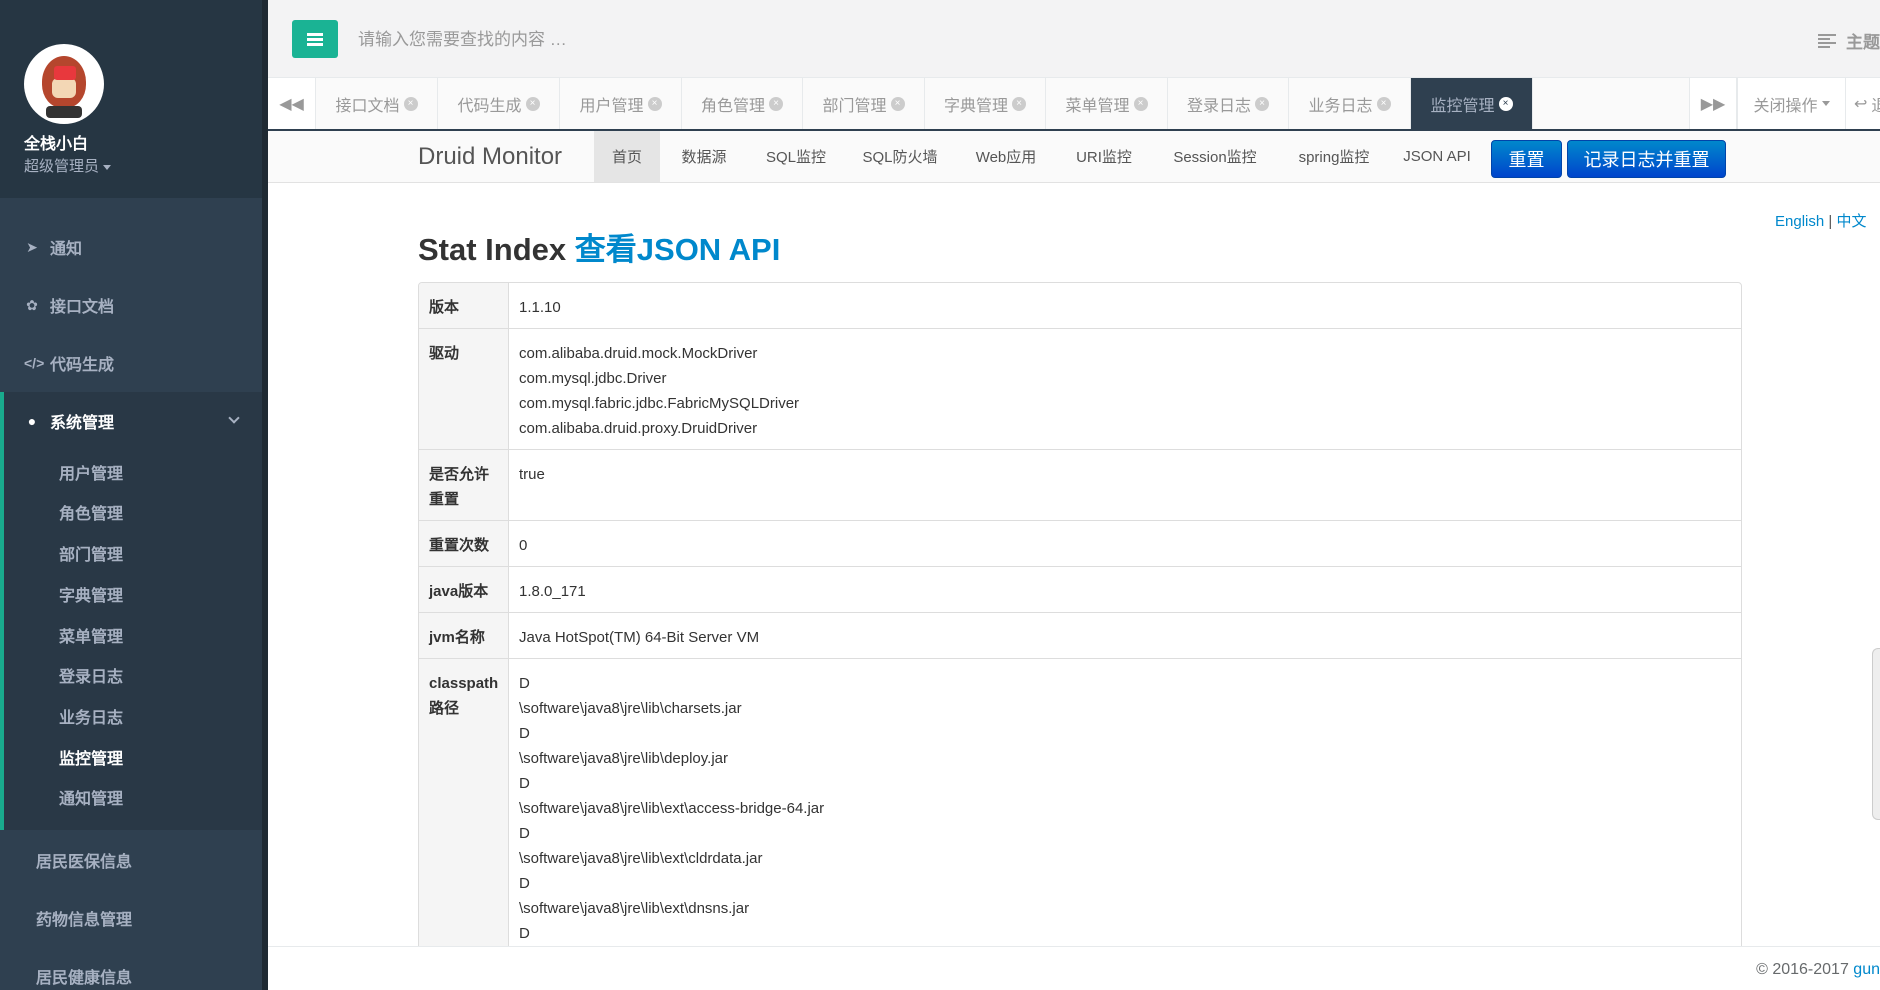 Image resolution: width=1880 pixels, height=990 pixels. Describe the element at coordinates (490, 157) in the screenshot. I see `druid-brand: Druid Monitor` at that location.